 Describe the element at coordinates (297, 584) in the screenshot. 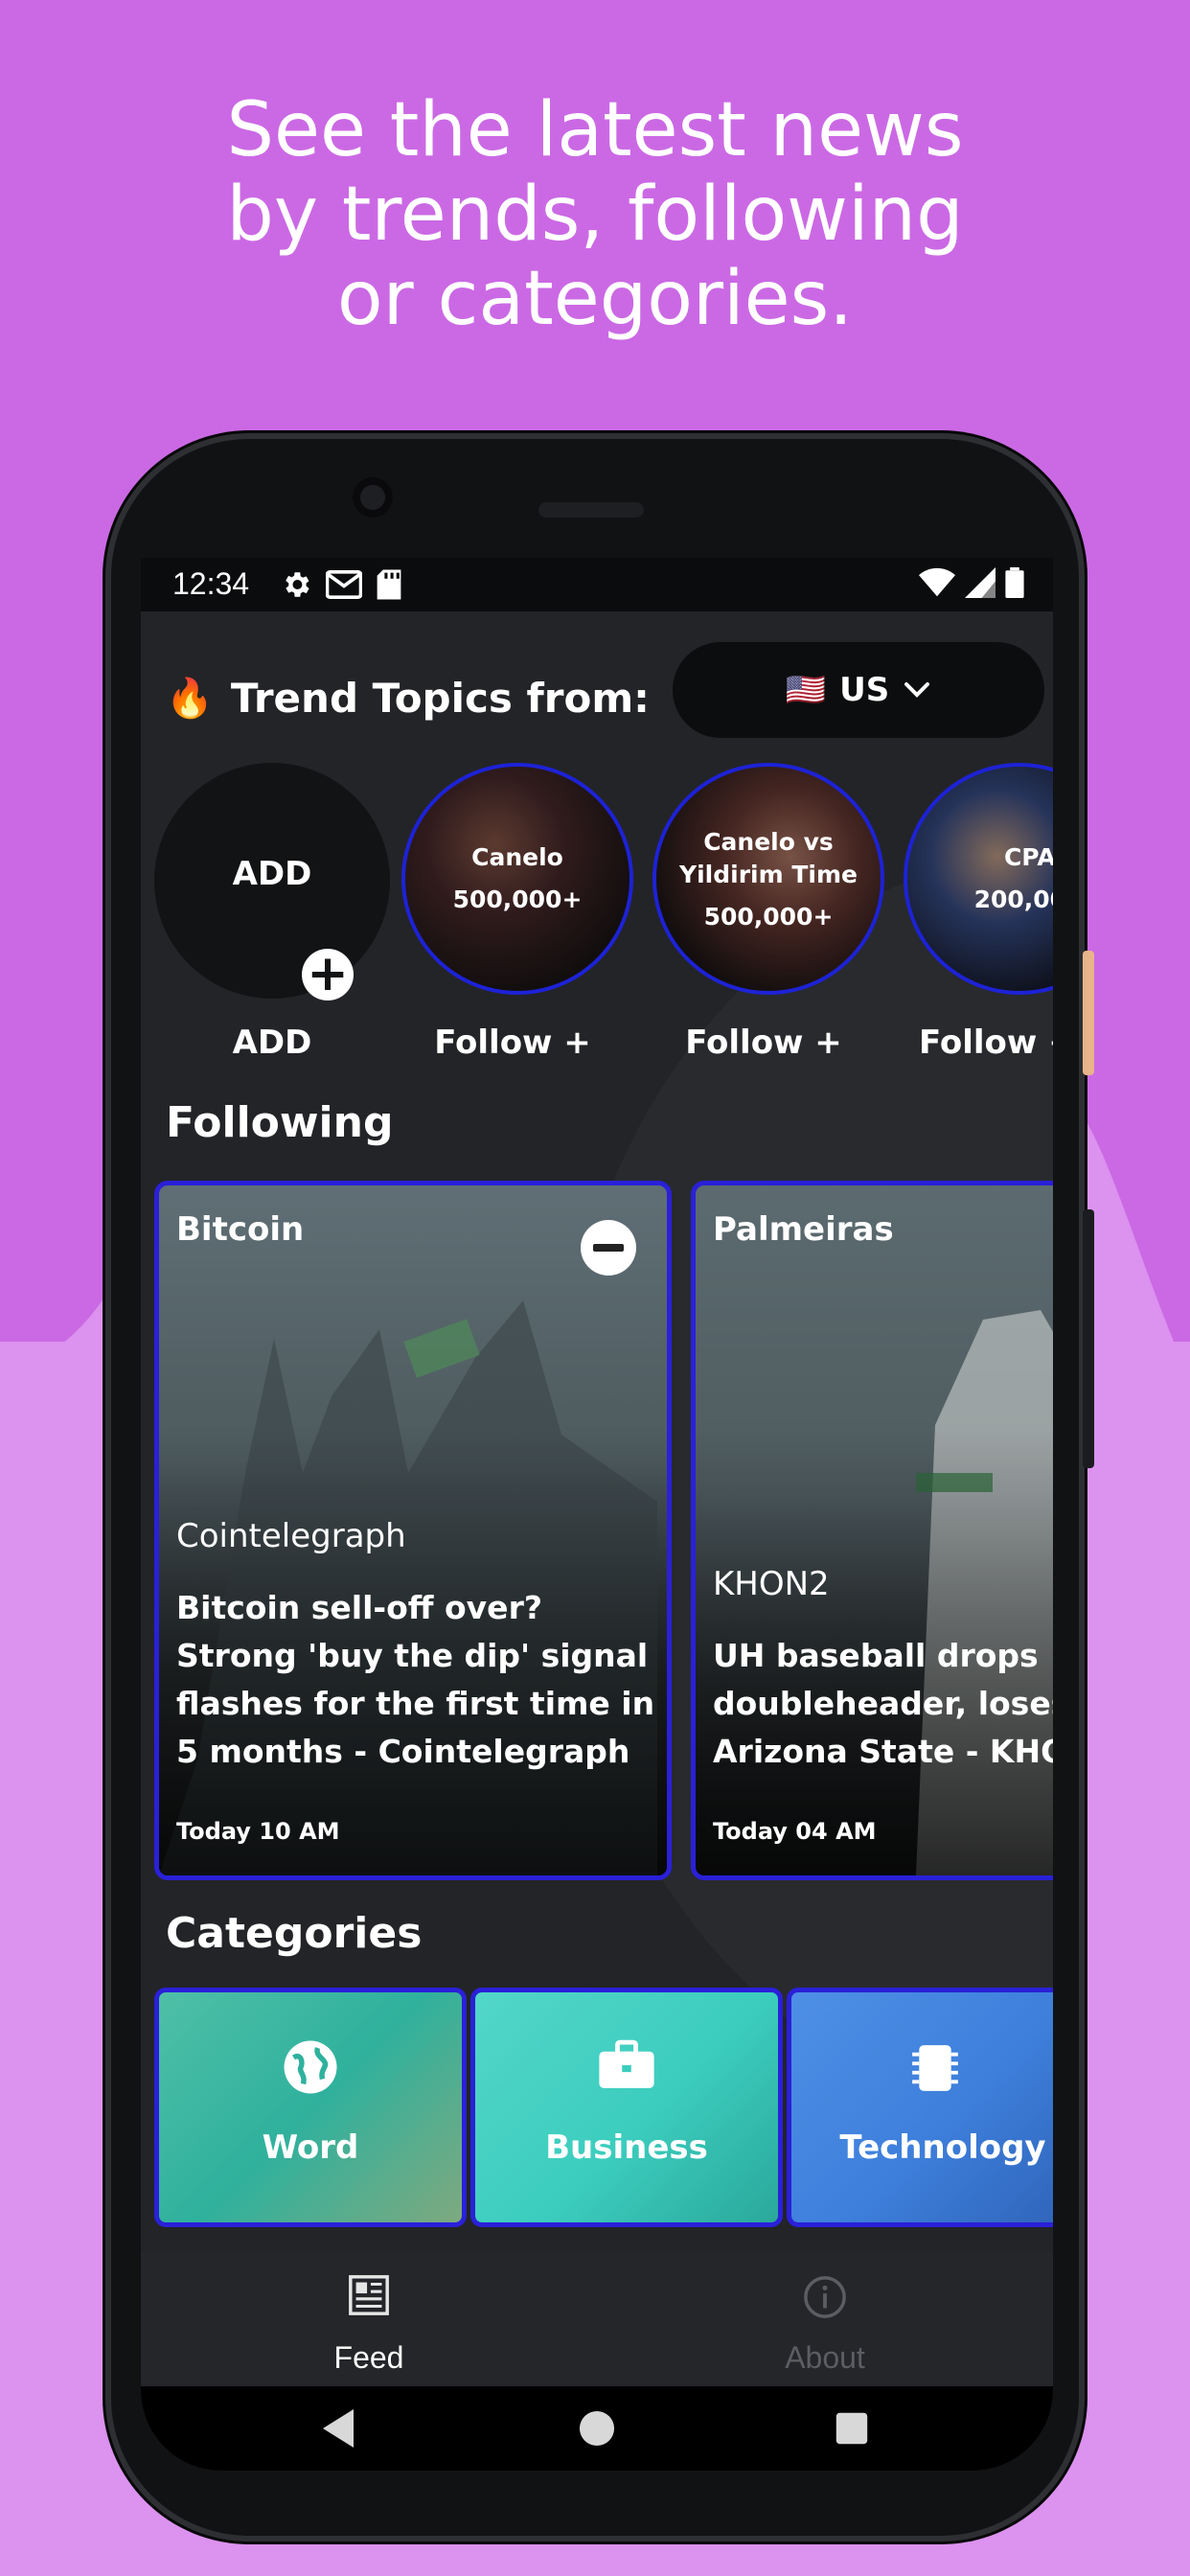

I see `settings-gear-icon` at that location.